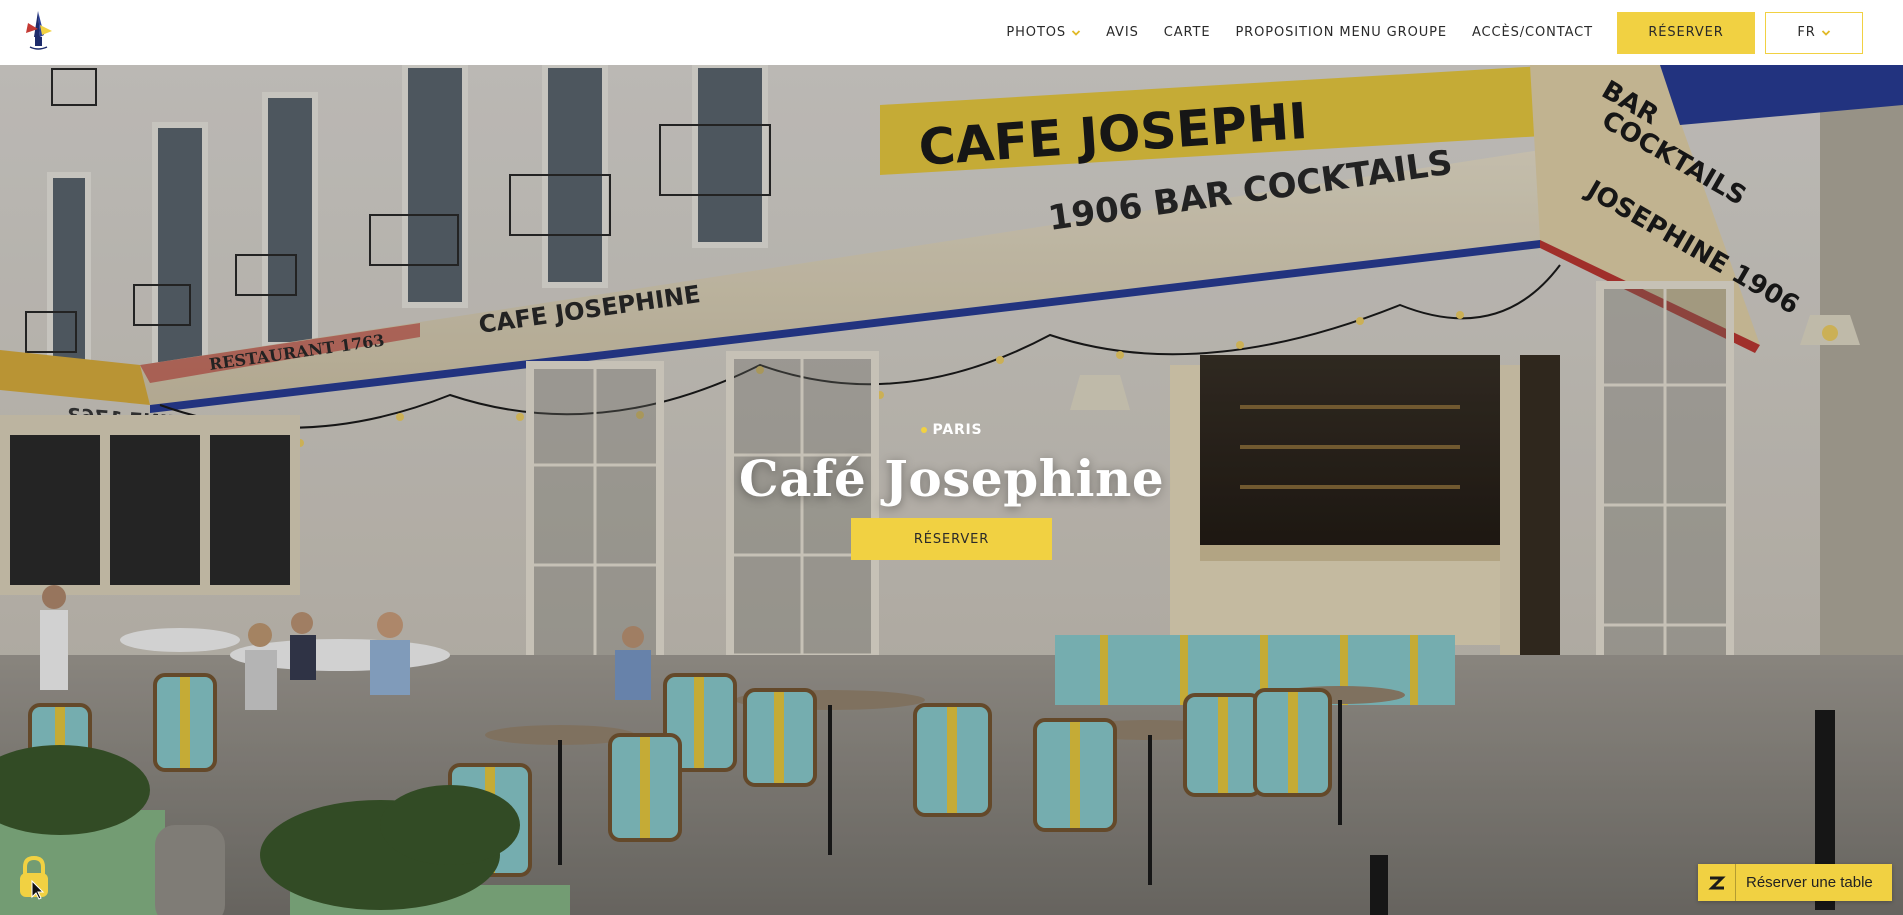 The height and width of the screenshot is (915, 1903). I want to click on header-reserve-label: RÉSERVER, so click(1686, 32).